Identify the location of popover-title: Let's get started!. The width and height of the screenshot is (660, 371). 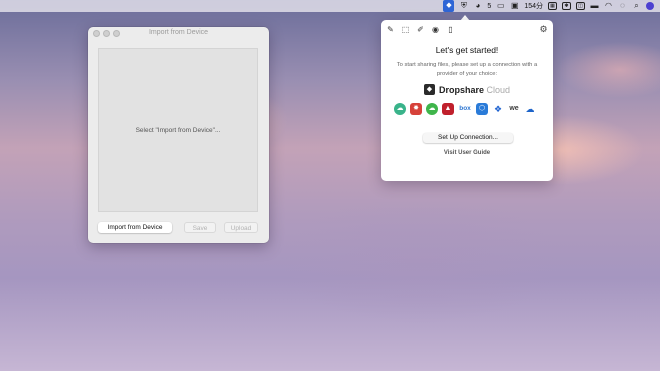
(467, 50).